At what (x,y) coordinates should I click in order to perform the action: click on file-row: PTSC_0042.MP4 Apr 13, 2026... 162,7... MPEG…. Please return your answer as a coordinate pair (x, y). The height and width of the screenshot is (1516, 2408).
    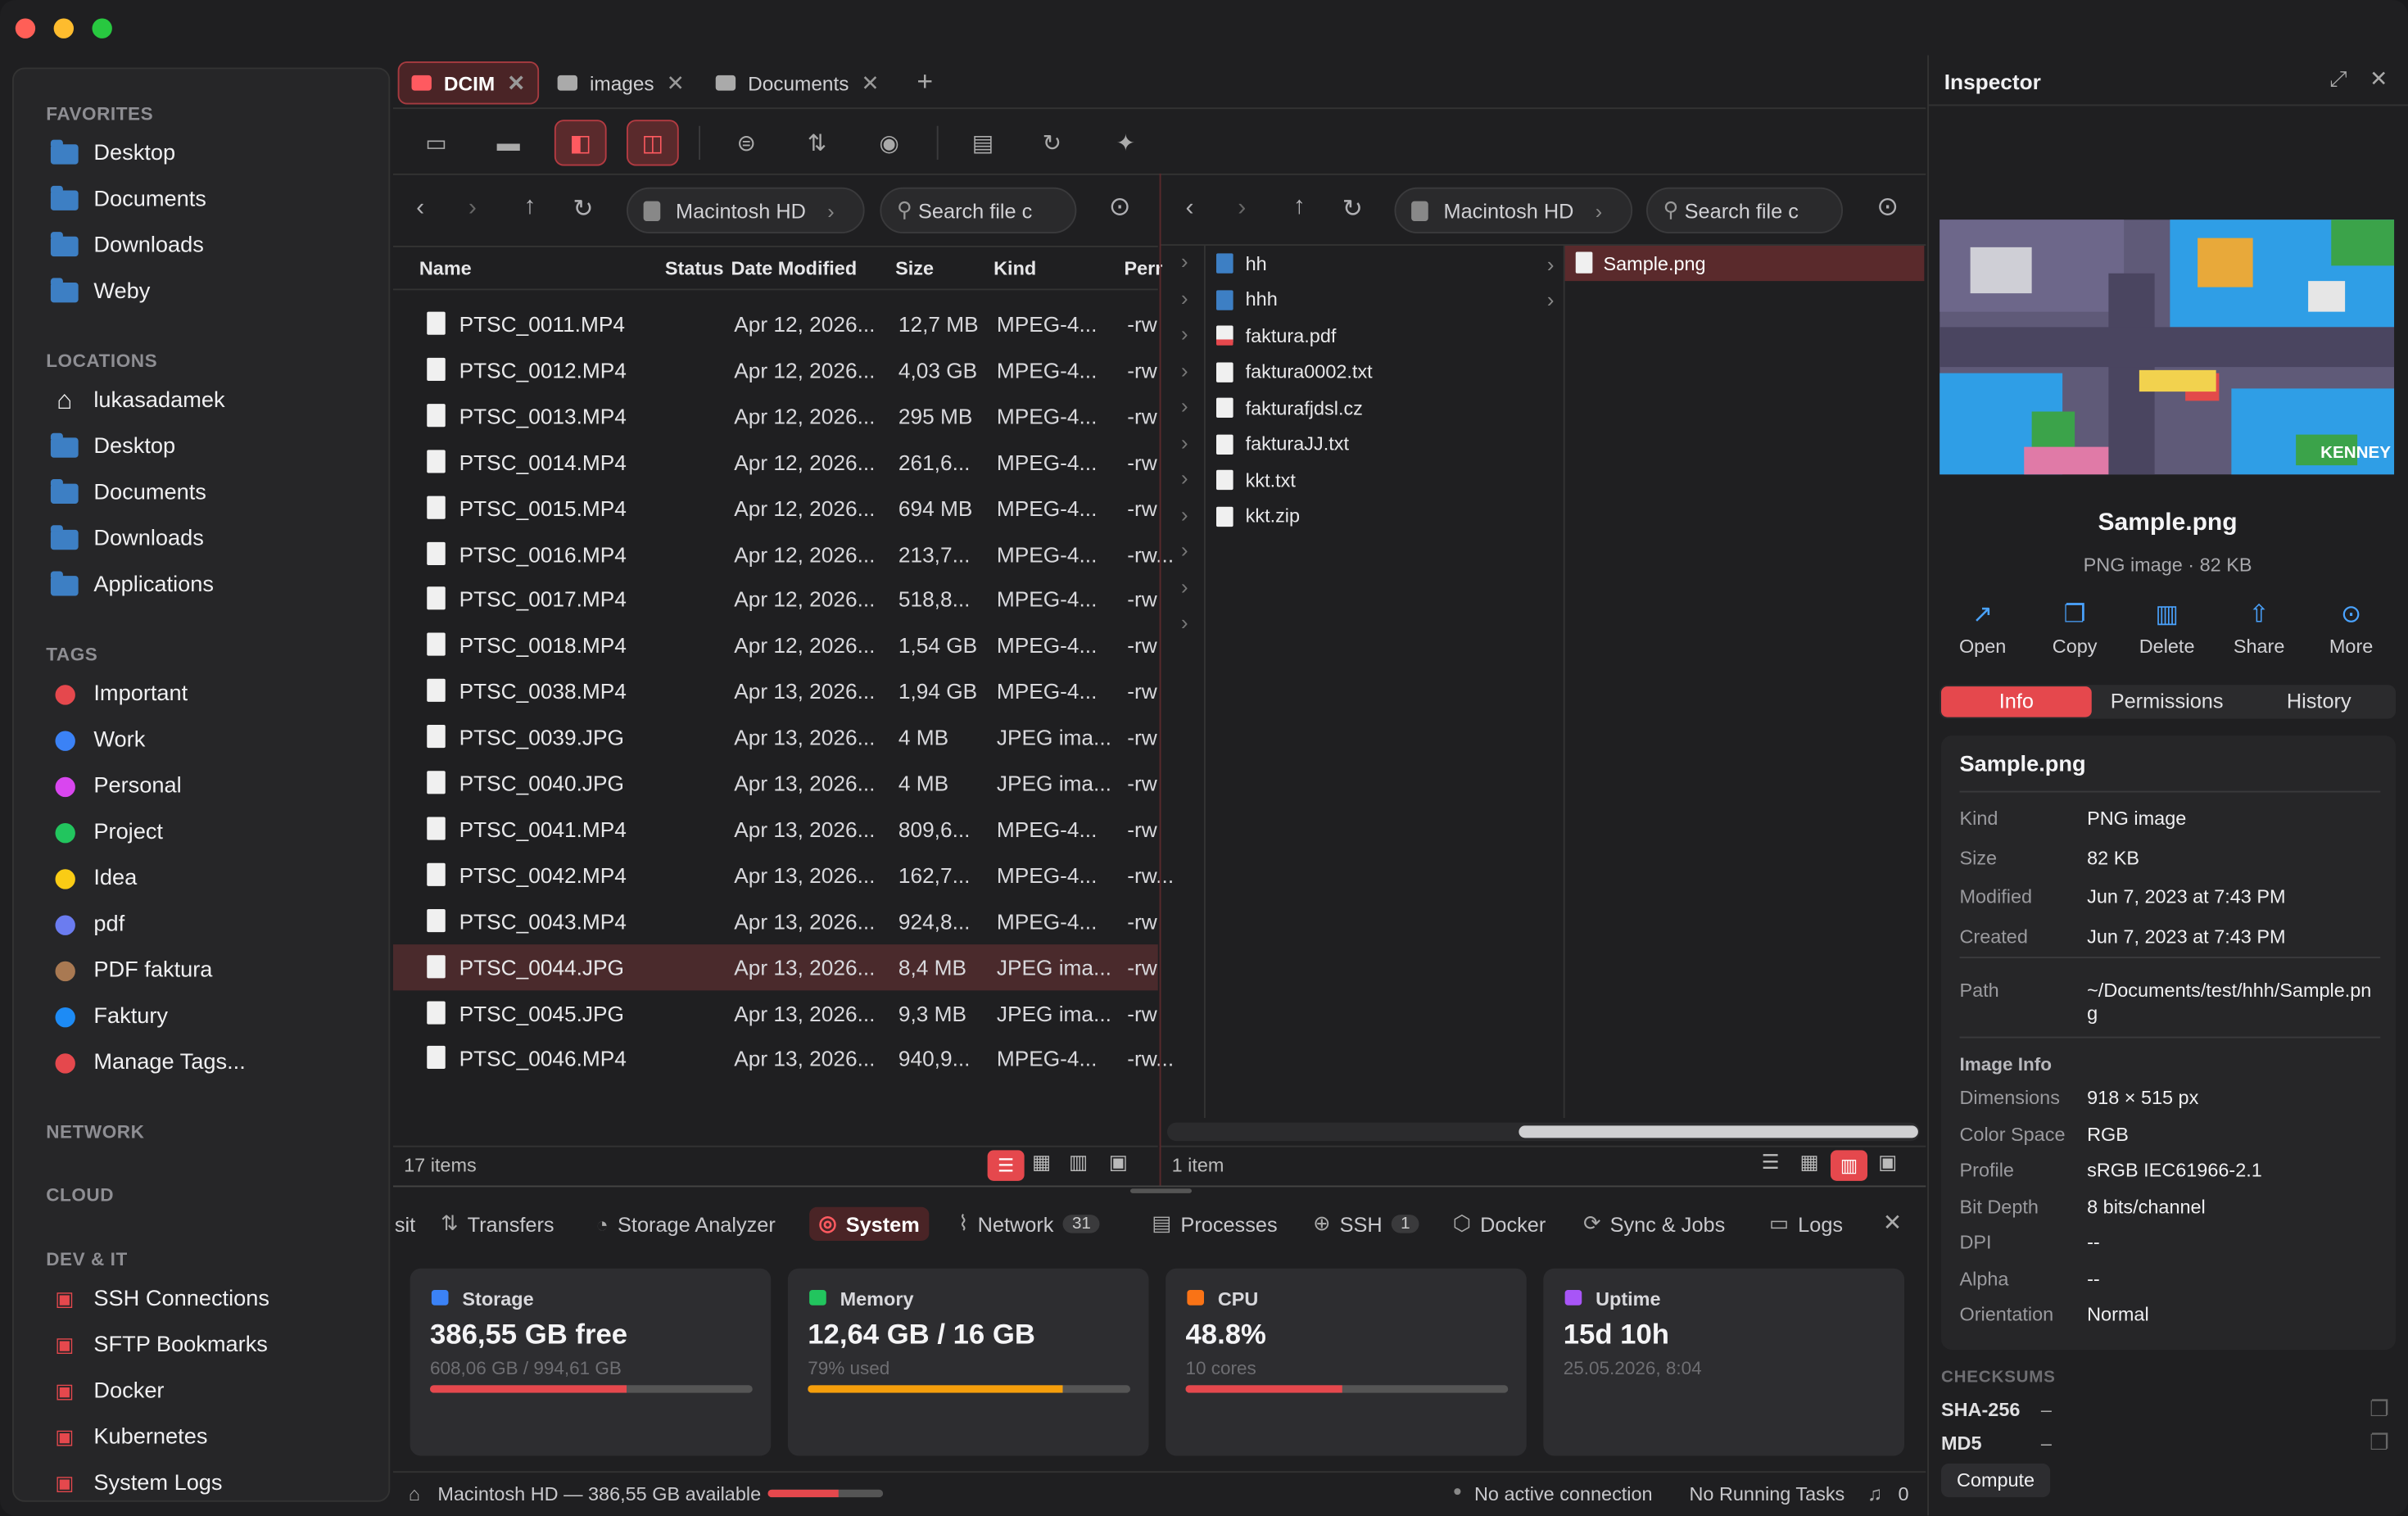
    Looking at the image, I should click on (783, 875).